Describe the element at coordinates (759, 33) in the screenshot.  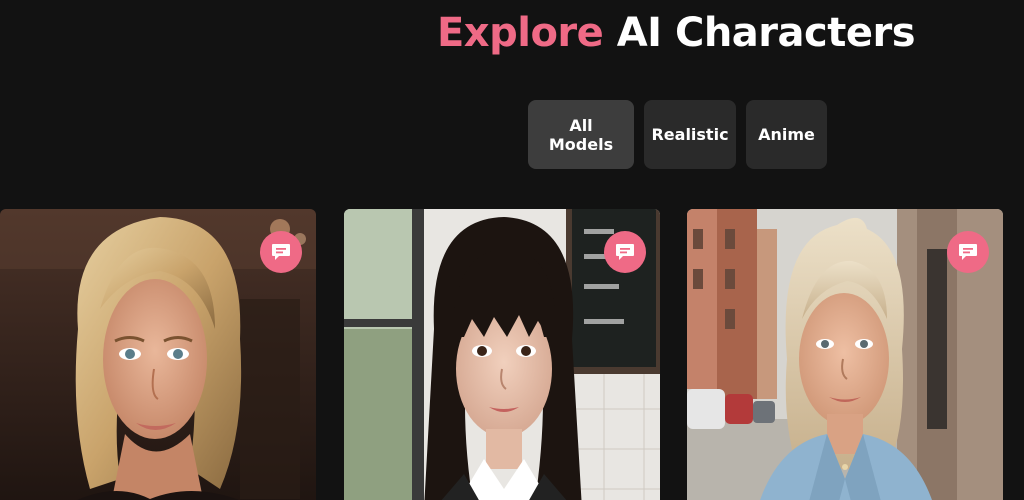
I see `title-rest: AI Characters` at that location.